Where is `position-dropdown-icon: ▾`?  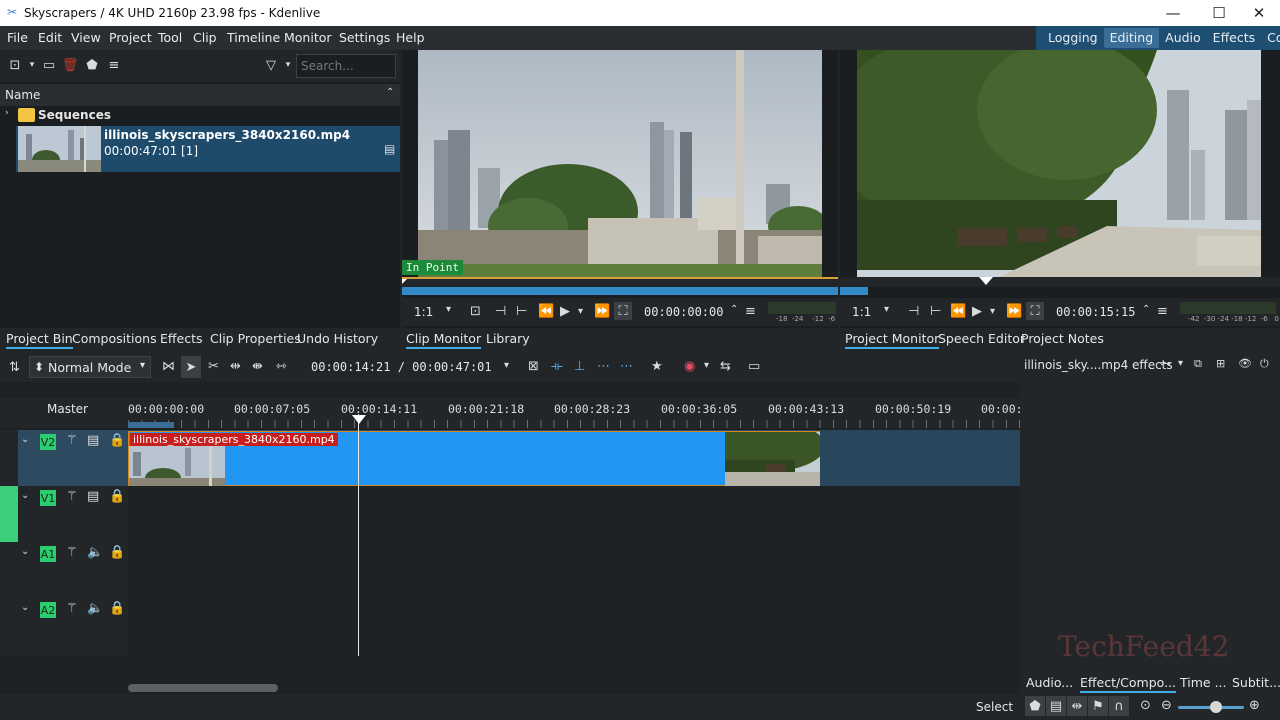 position-dropdown-icon: ▾ is located at coordinates (506, 365).